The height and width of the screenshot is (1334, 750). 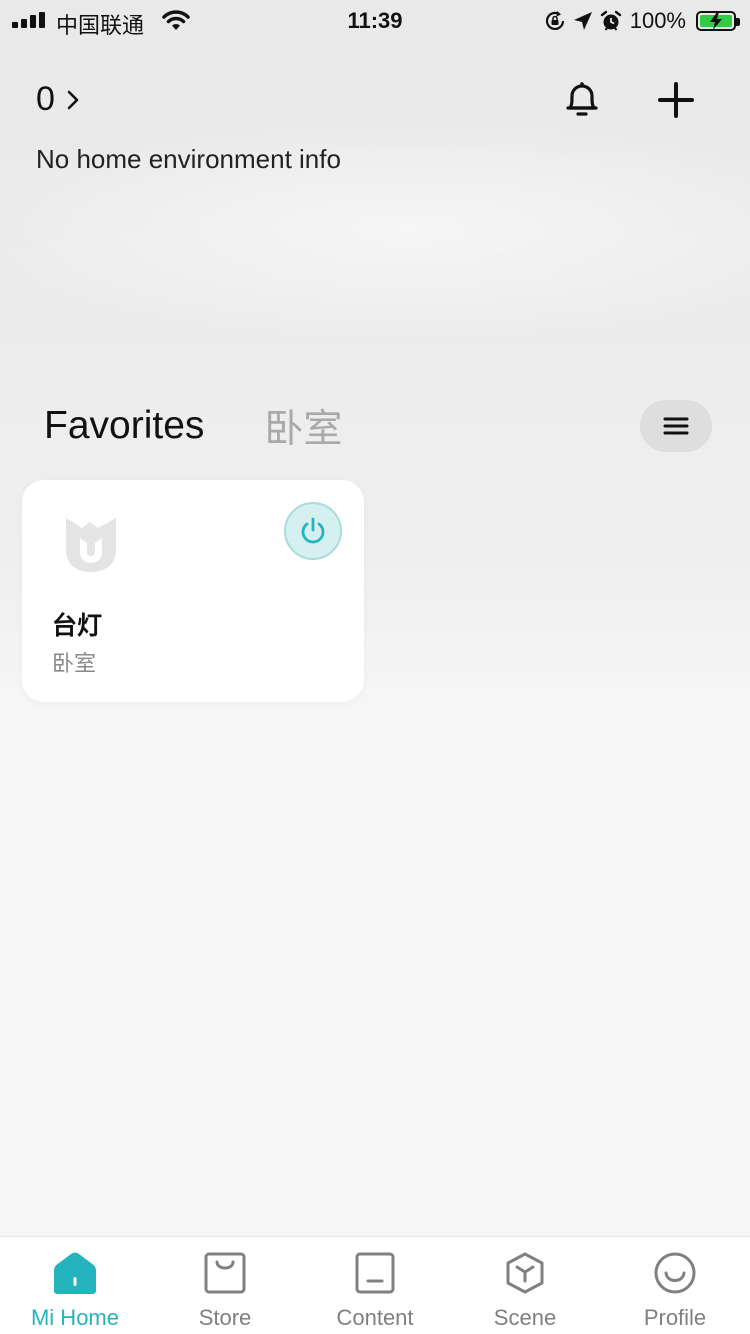 I want to click on nav-store: Store, so click(x=225, y=1285).